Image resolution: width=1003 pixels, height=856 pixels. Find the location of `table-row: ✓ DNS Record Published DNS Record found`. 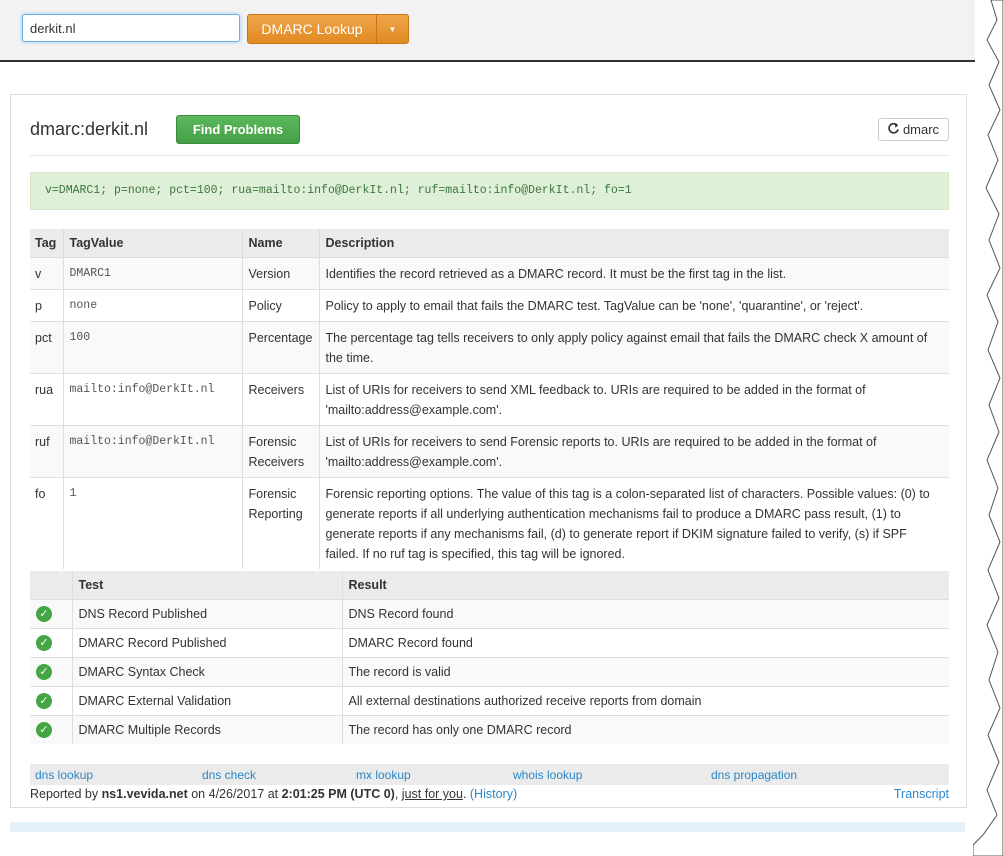

table-row: ✓ DNS Record Published DNS Record found is located at coordinates (489, 614).